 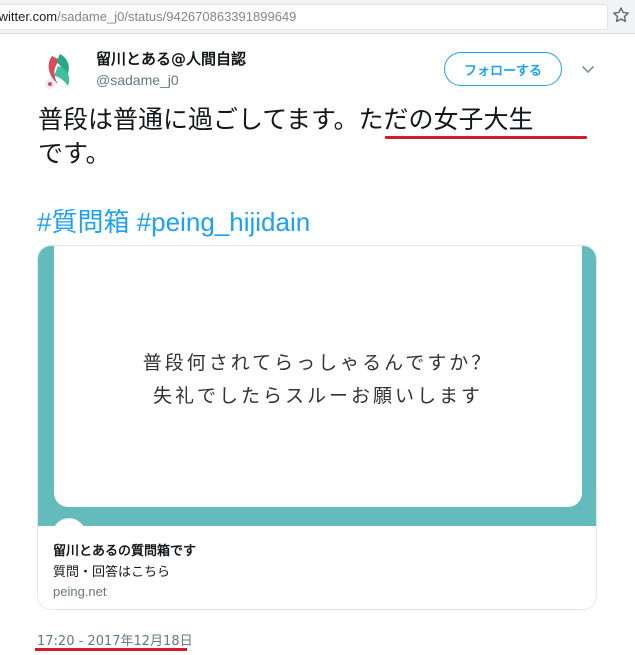 What do you see at coordinates (588, 69) in the screenshot?
I see `chevron-down-icon` at bounding box center [588, 69].